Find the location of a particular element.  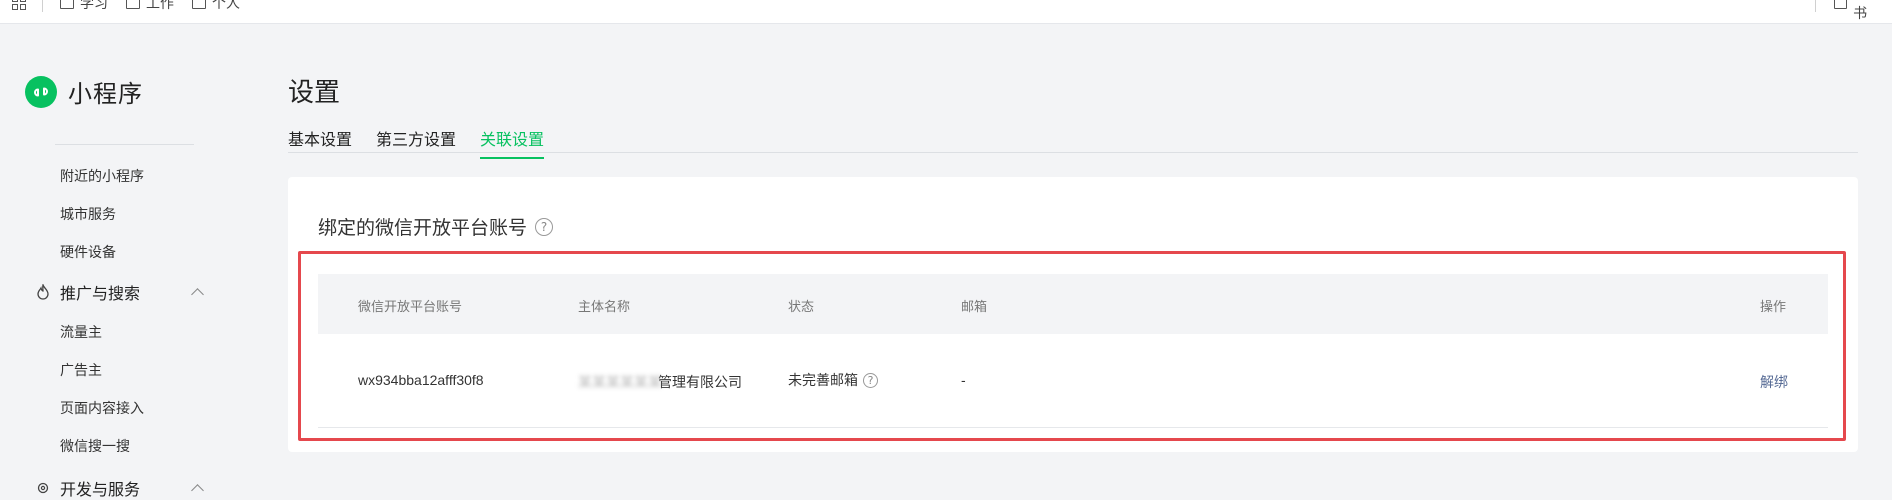

sidebar-item-page-content: 页面内容接入 is located at coordinates (102, 408).